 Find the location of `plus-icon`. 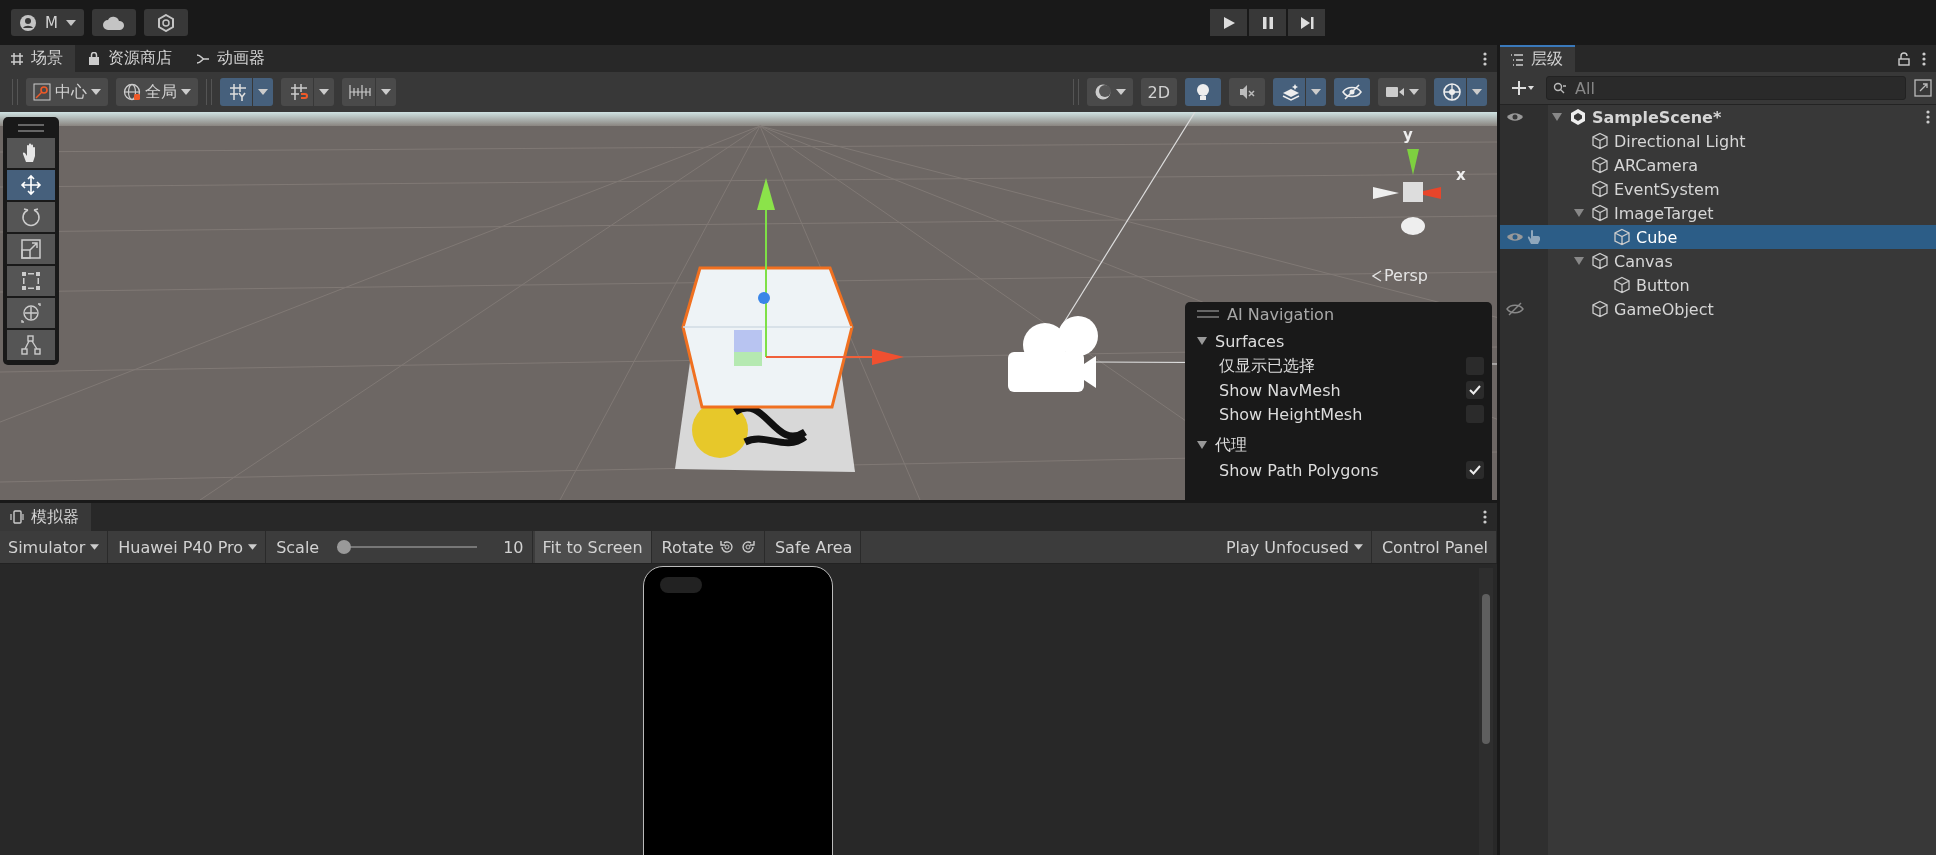

plus-icon is located at coordinates (1523, 88).